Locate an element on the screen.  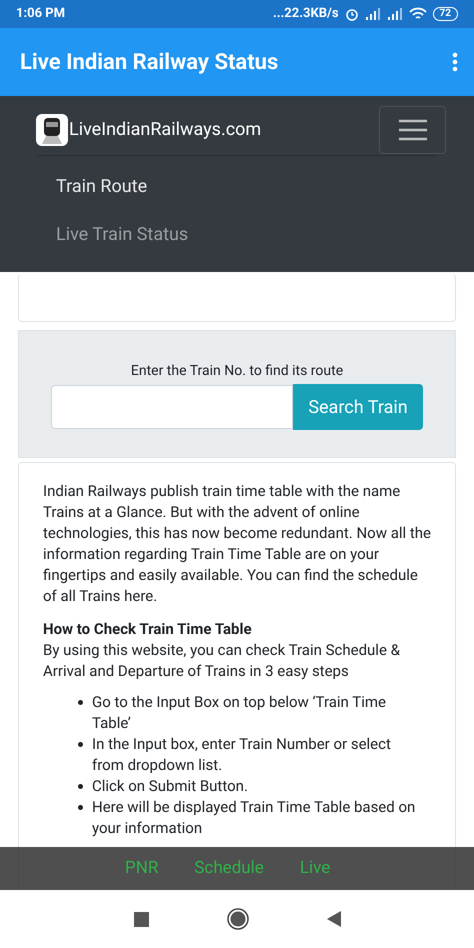
status-time: 1:06 PM is located at coordinates (41, 14).